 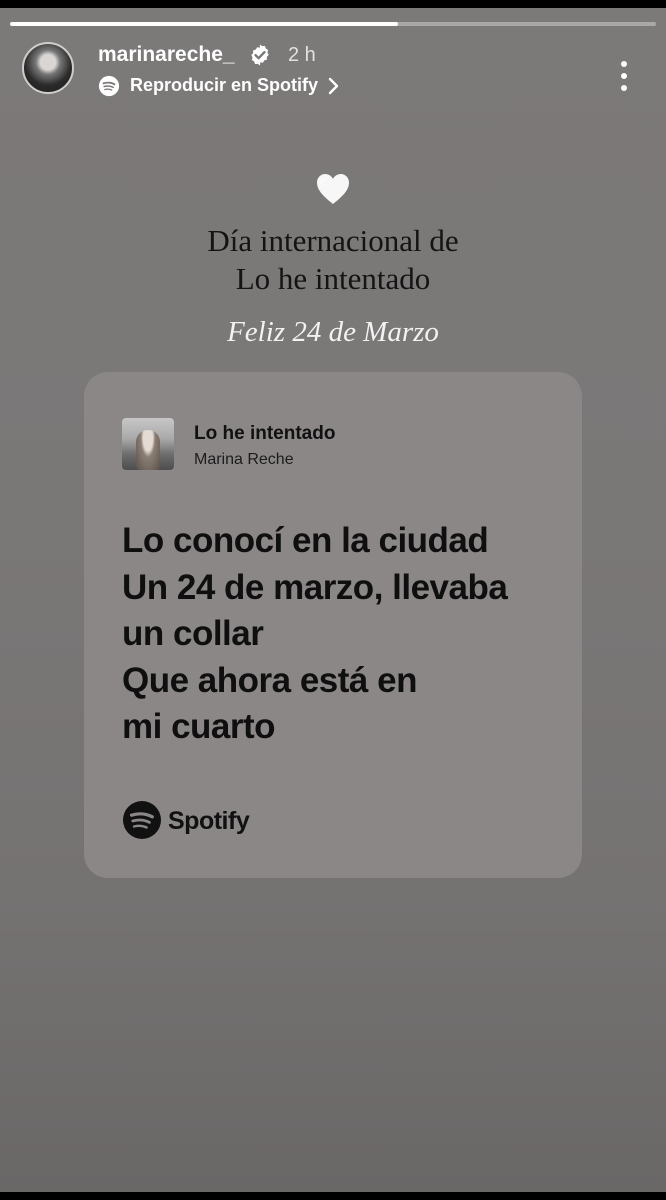 I want to click on album-cover, so click(x=148, y=444).